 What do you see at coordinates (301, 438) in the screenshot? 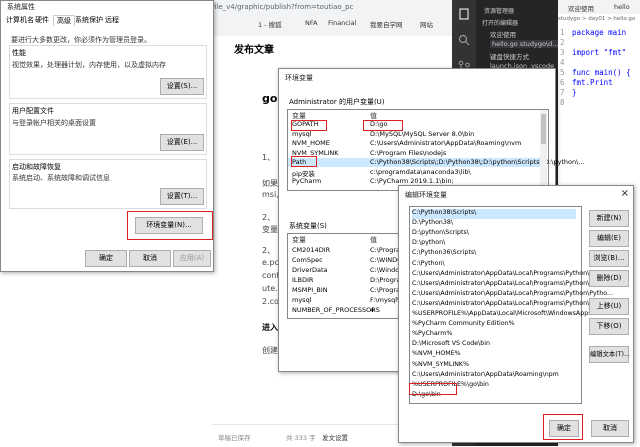
I see `word-count: 共 333 字` at bounding box center [301, 438].